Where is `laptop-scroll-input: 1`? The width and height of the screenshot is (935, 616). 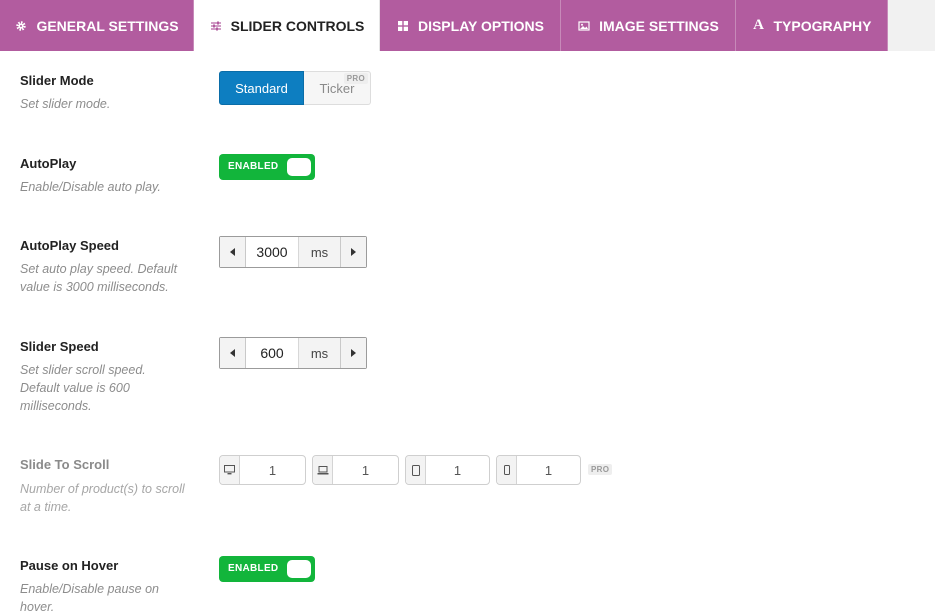 laptop-scroll-input: 1 is located at coordinates (355, 470).